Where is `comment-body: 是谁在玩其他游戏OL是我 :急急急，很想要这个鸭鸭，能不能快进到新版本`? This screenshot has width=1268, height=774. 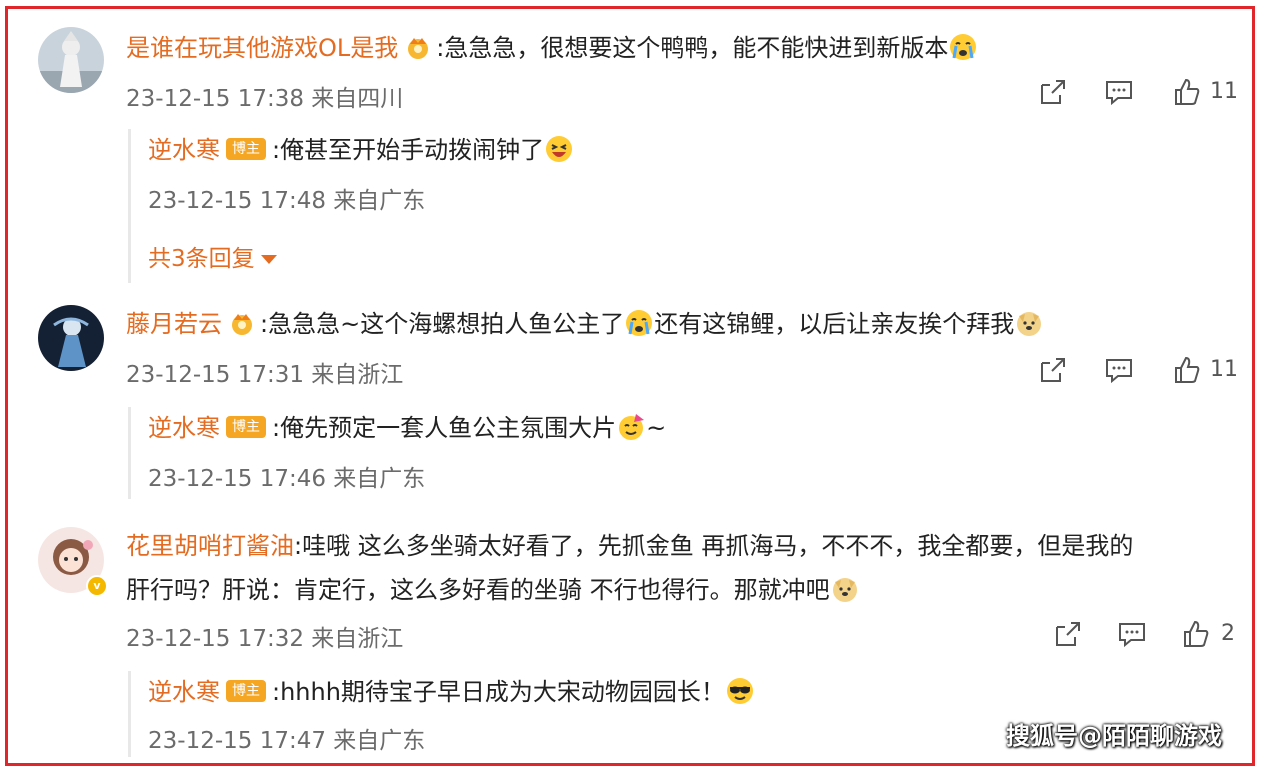 comment-body: 是谁在玩其他游戏OL是我 :急急急，很想要这个鸭鸭，能不能快进到新版本 is located at coordinates (552, 48).